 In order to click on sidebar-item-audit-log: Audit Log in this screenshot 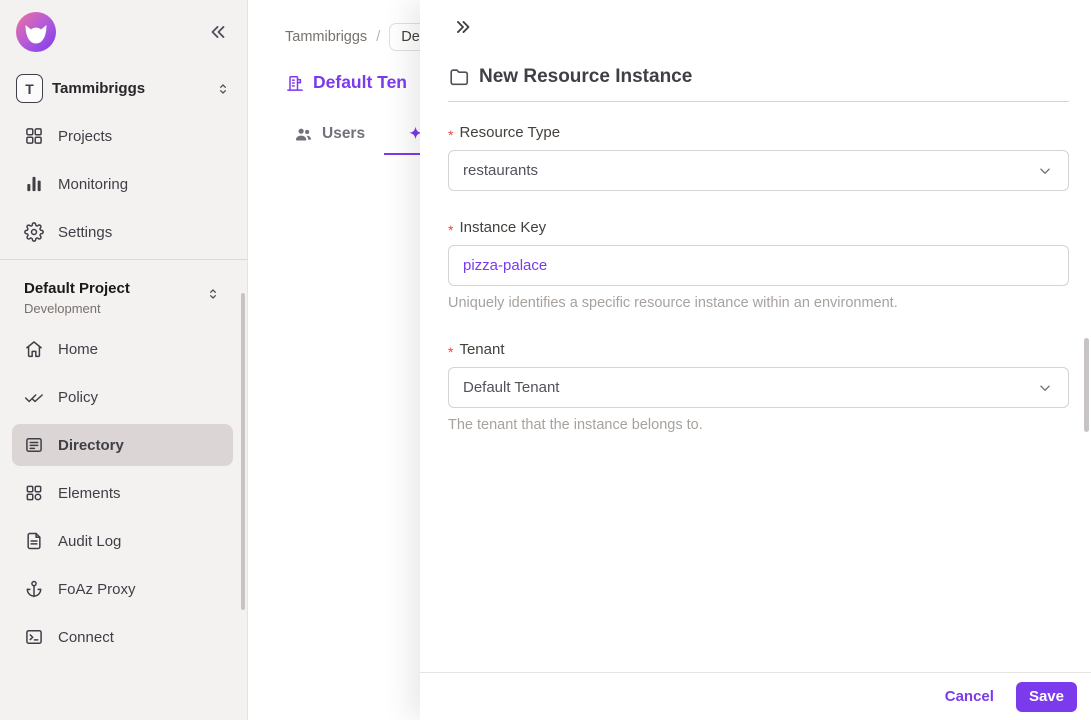, I will do `click(122, 541)`.